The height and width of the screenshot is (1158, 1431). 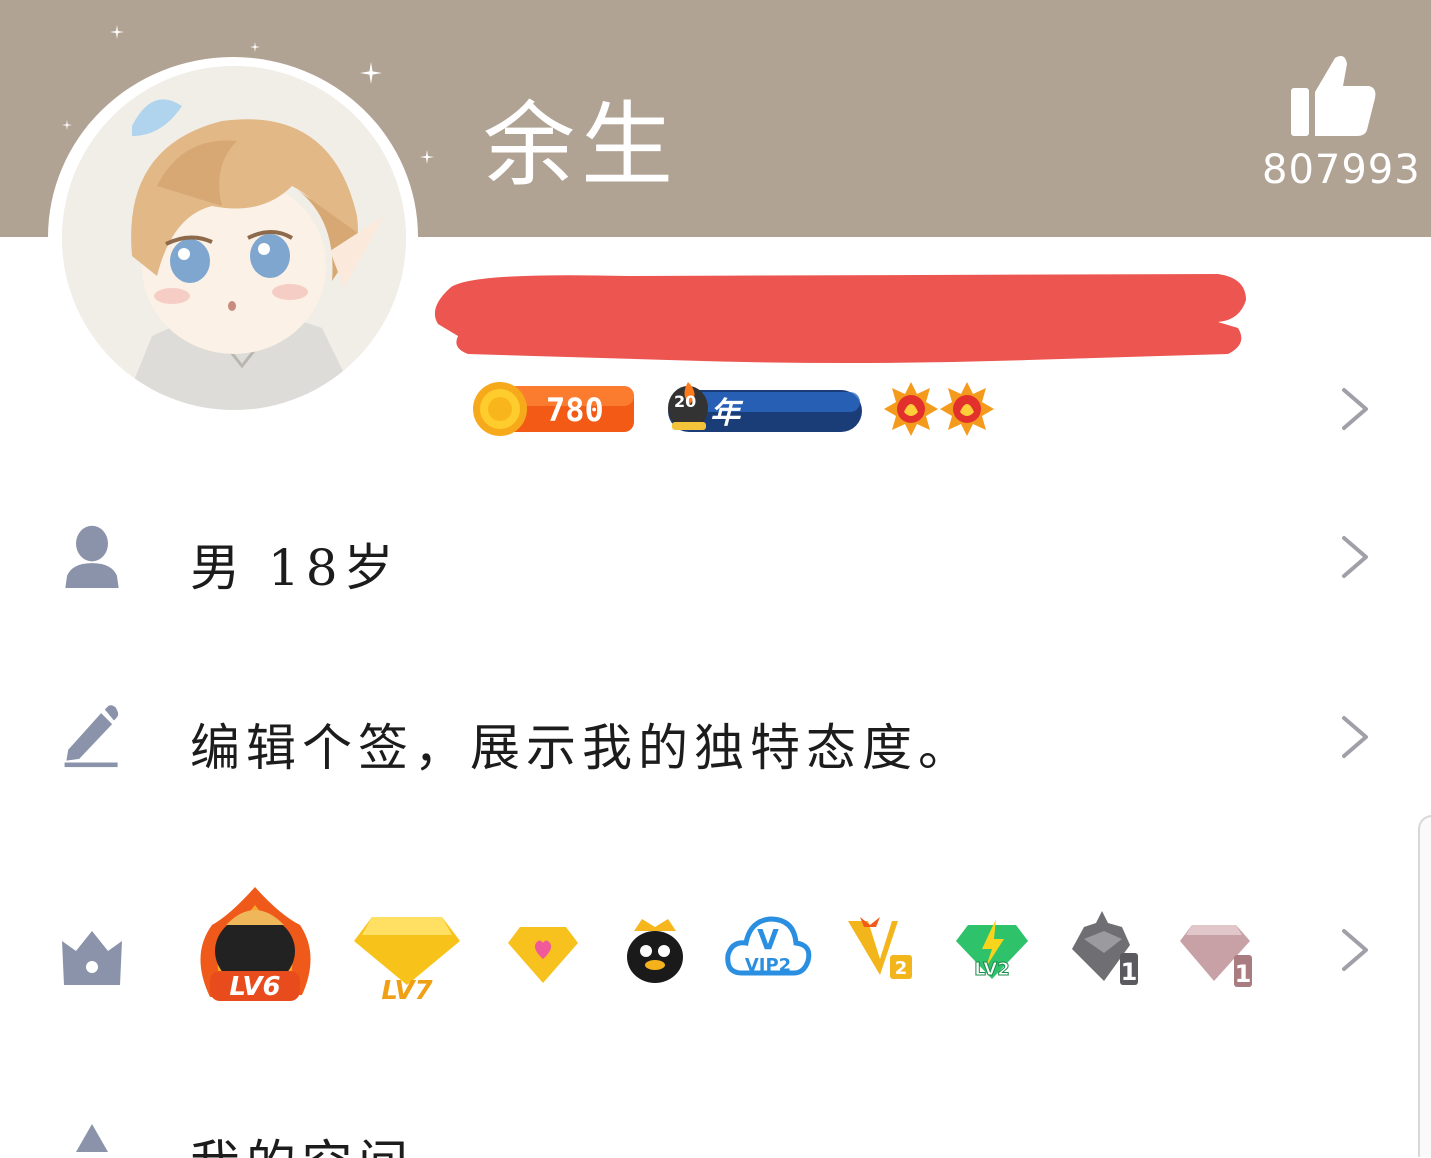 What do you see at coordinates (901, 968) in the screenshot?
I see `svg-text: 2` at bounding box center [901, 968].